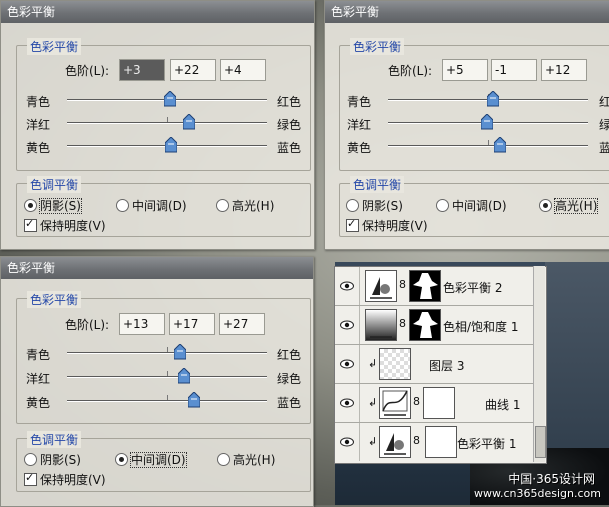 The height and width of the screenshot is (507, 609). What do you see at coordinates (242, 324) in the screenshot?
I see `level-field-yellow-blue: +27` at bounding box center [242, 324].